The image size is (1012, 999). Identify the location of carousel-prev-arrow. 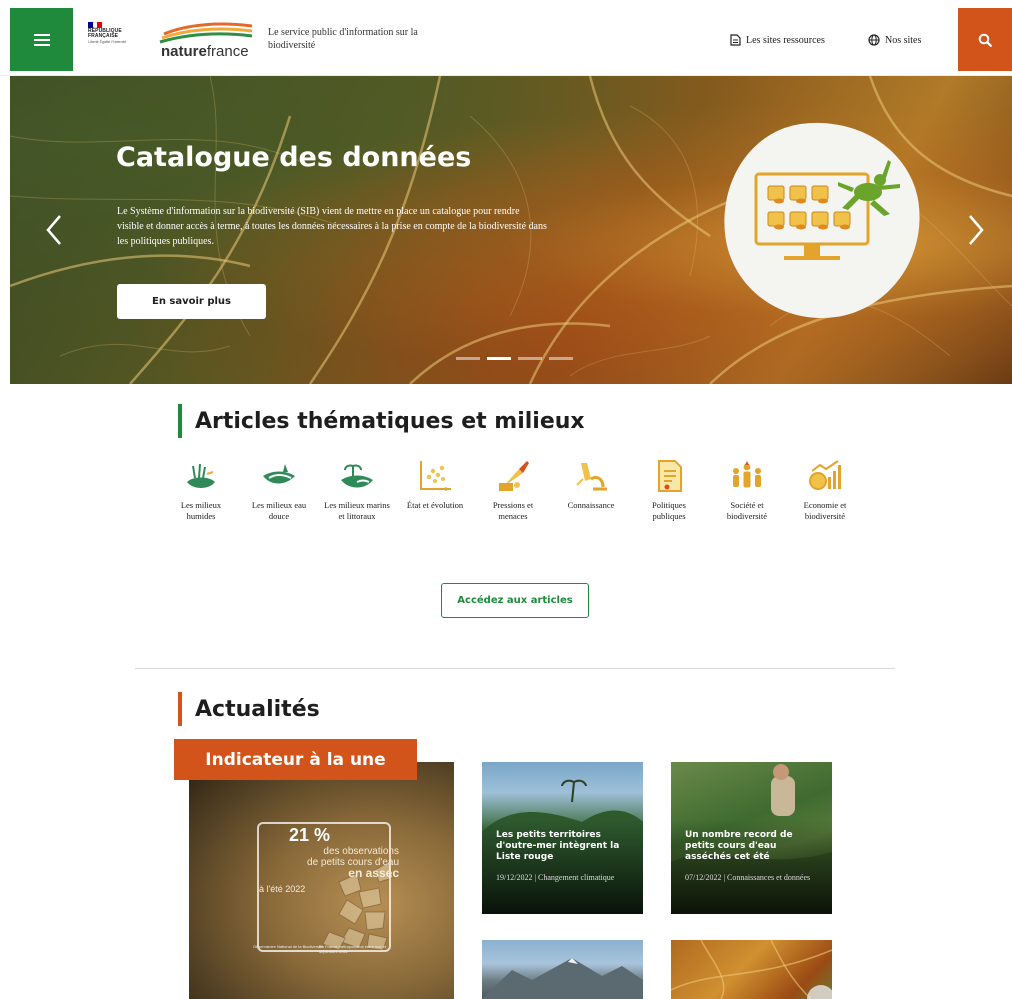
(55, 230).